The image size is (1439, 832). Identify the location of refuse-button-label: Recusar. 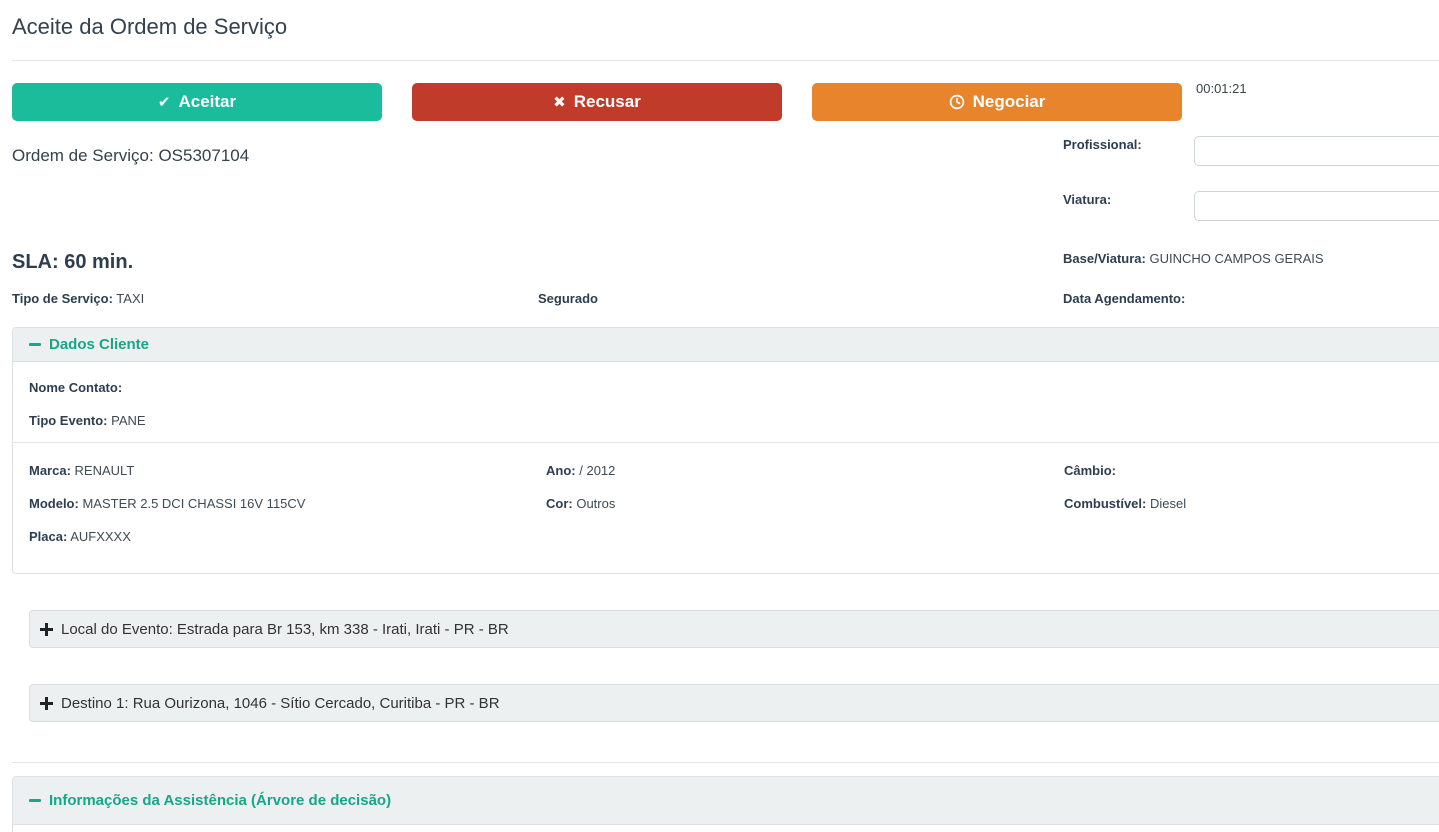
(607, 101).